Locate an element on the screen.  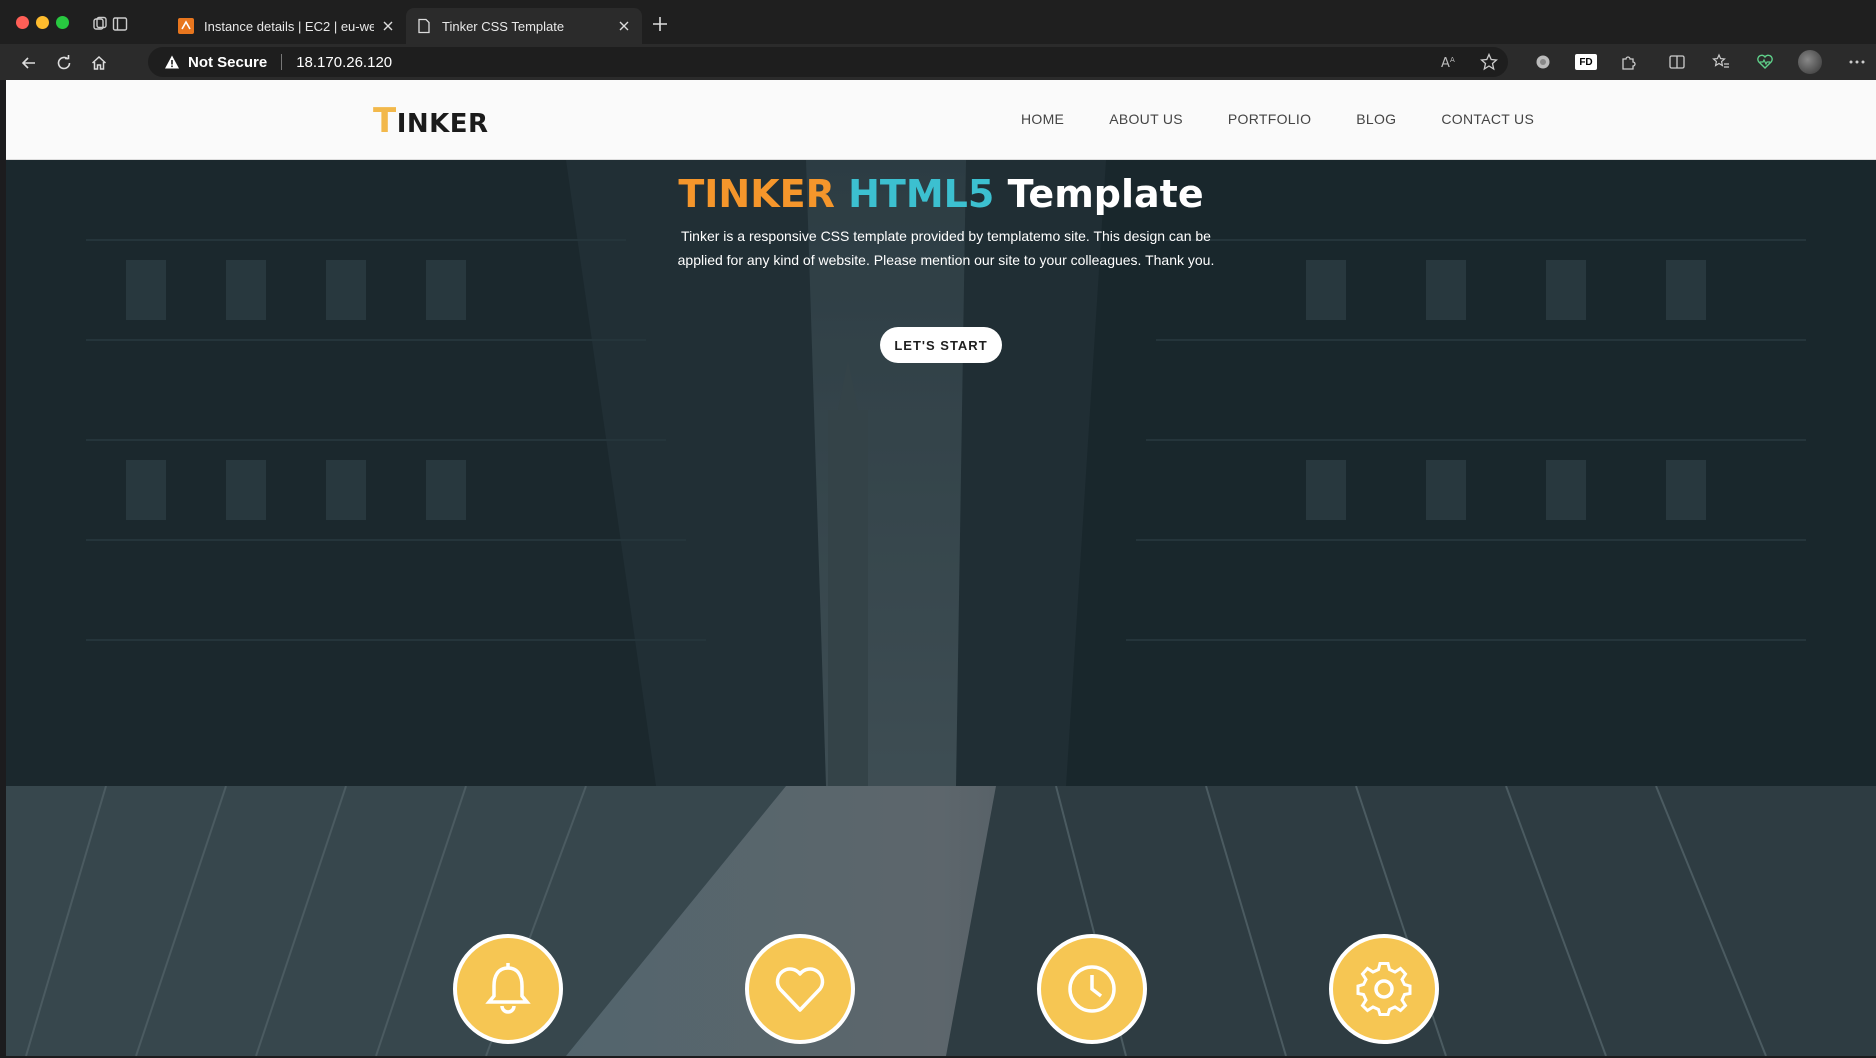
page-favicon-icon is located at coordinates (424, 26).